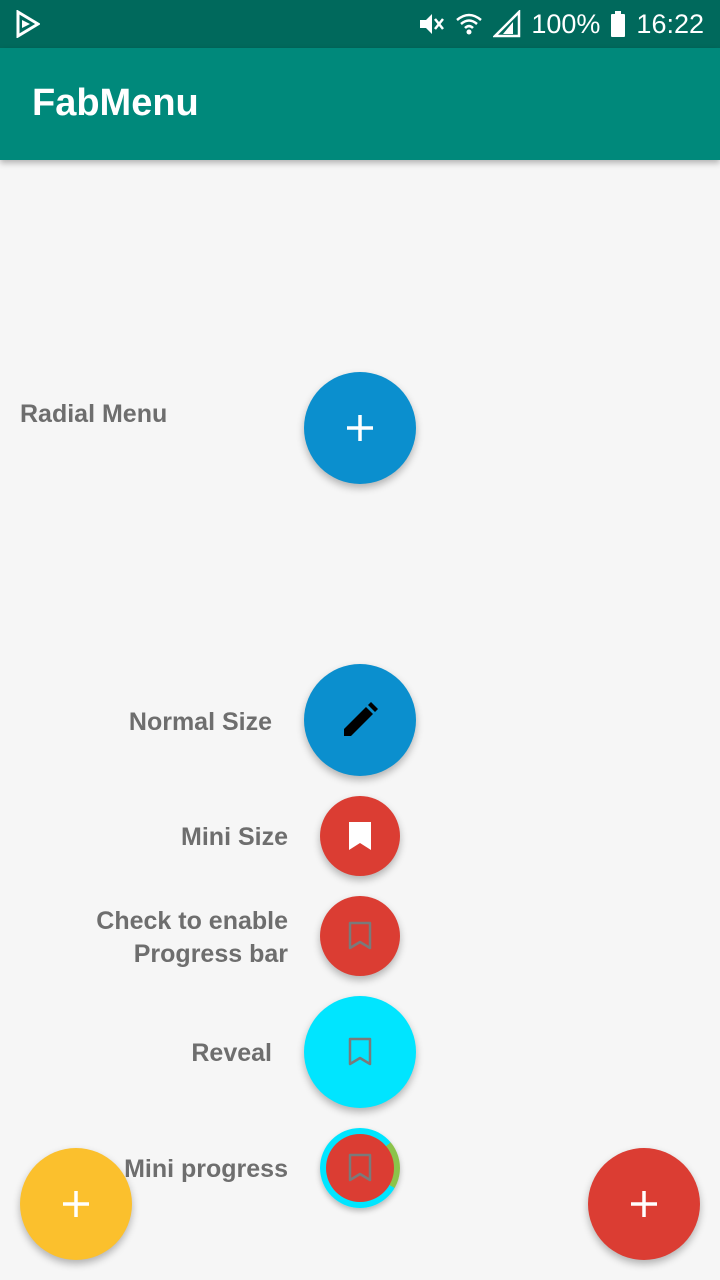 The image size is (720, 1280). What do you see at coordinates (192, 921) in the screenshot?
I see `progress-toggle-label-line1: Check to enable` at bounding box center [192, 921].